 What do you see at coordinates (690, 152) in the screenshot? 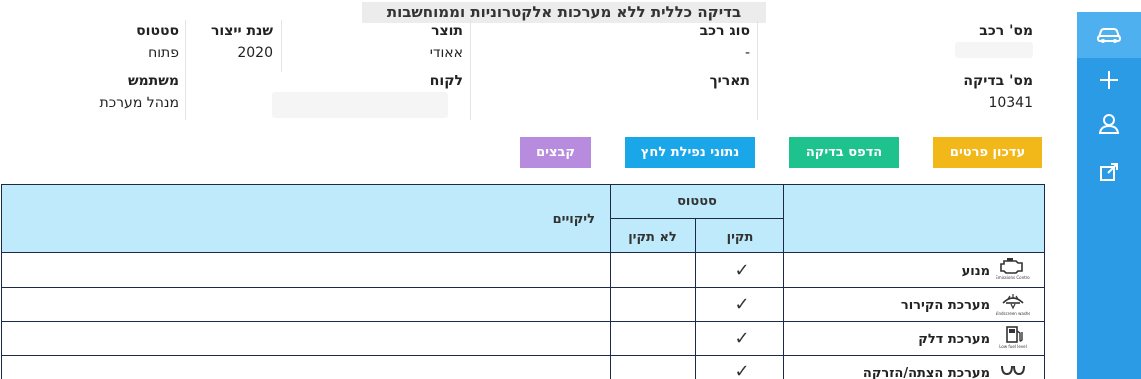
I see `pressure-drop-button: נתוני נפילת לחץ` at bounding box center [690, 152].